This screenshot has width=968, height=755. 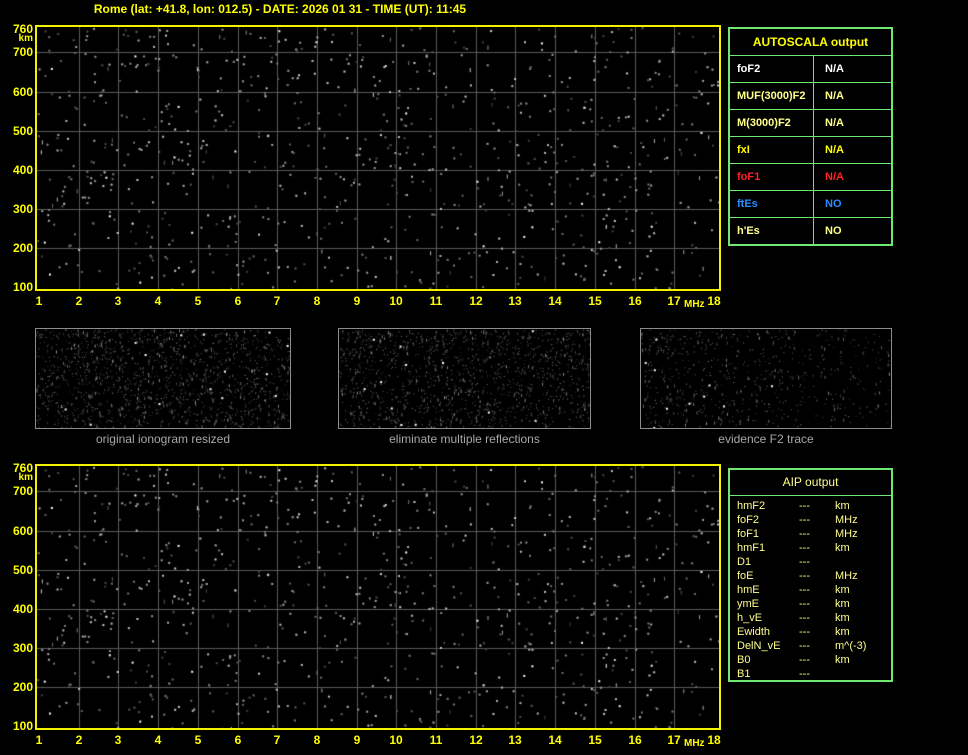 What do you see at coordinates (357, 301) in the screenshot?
I see `x-tick-label: 9` at bounding box center [357, 301].